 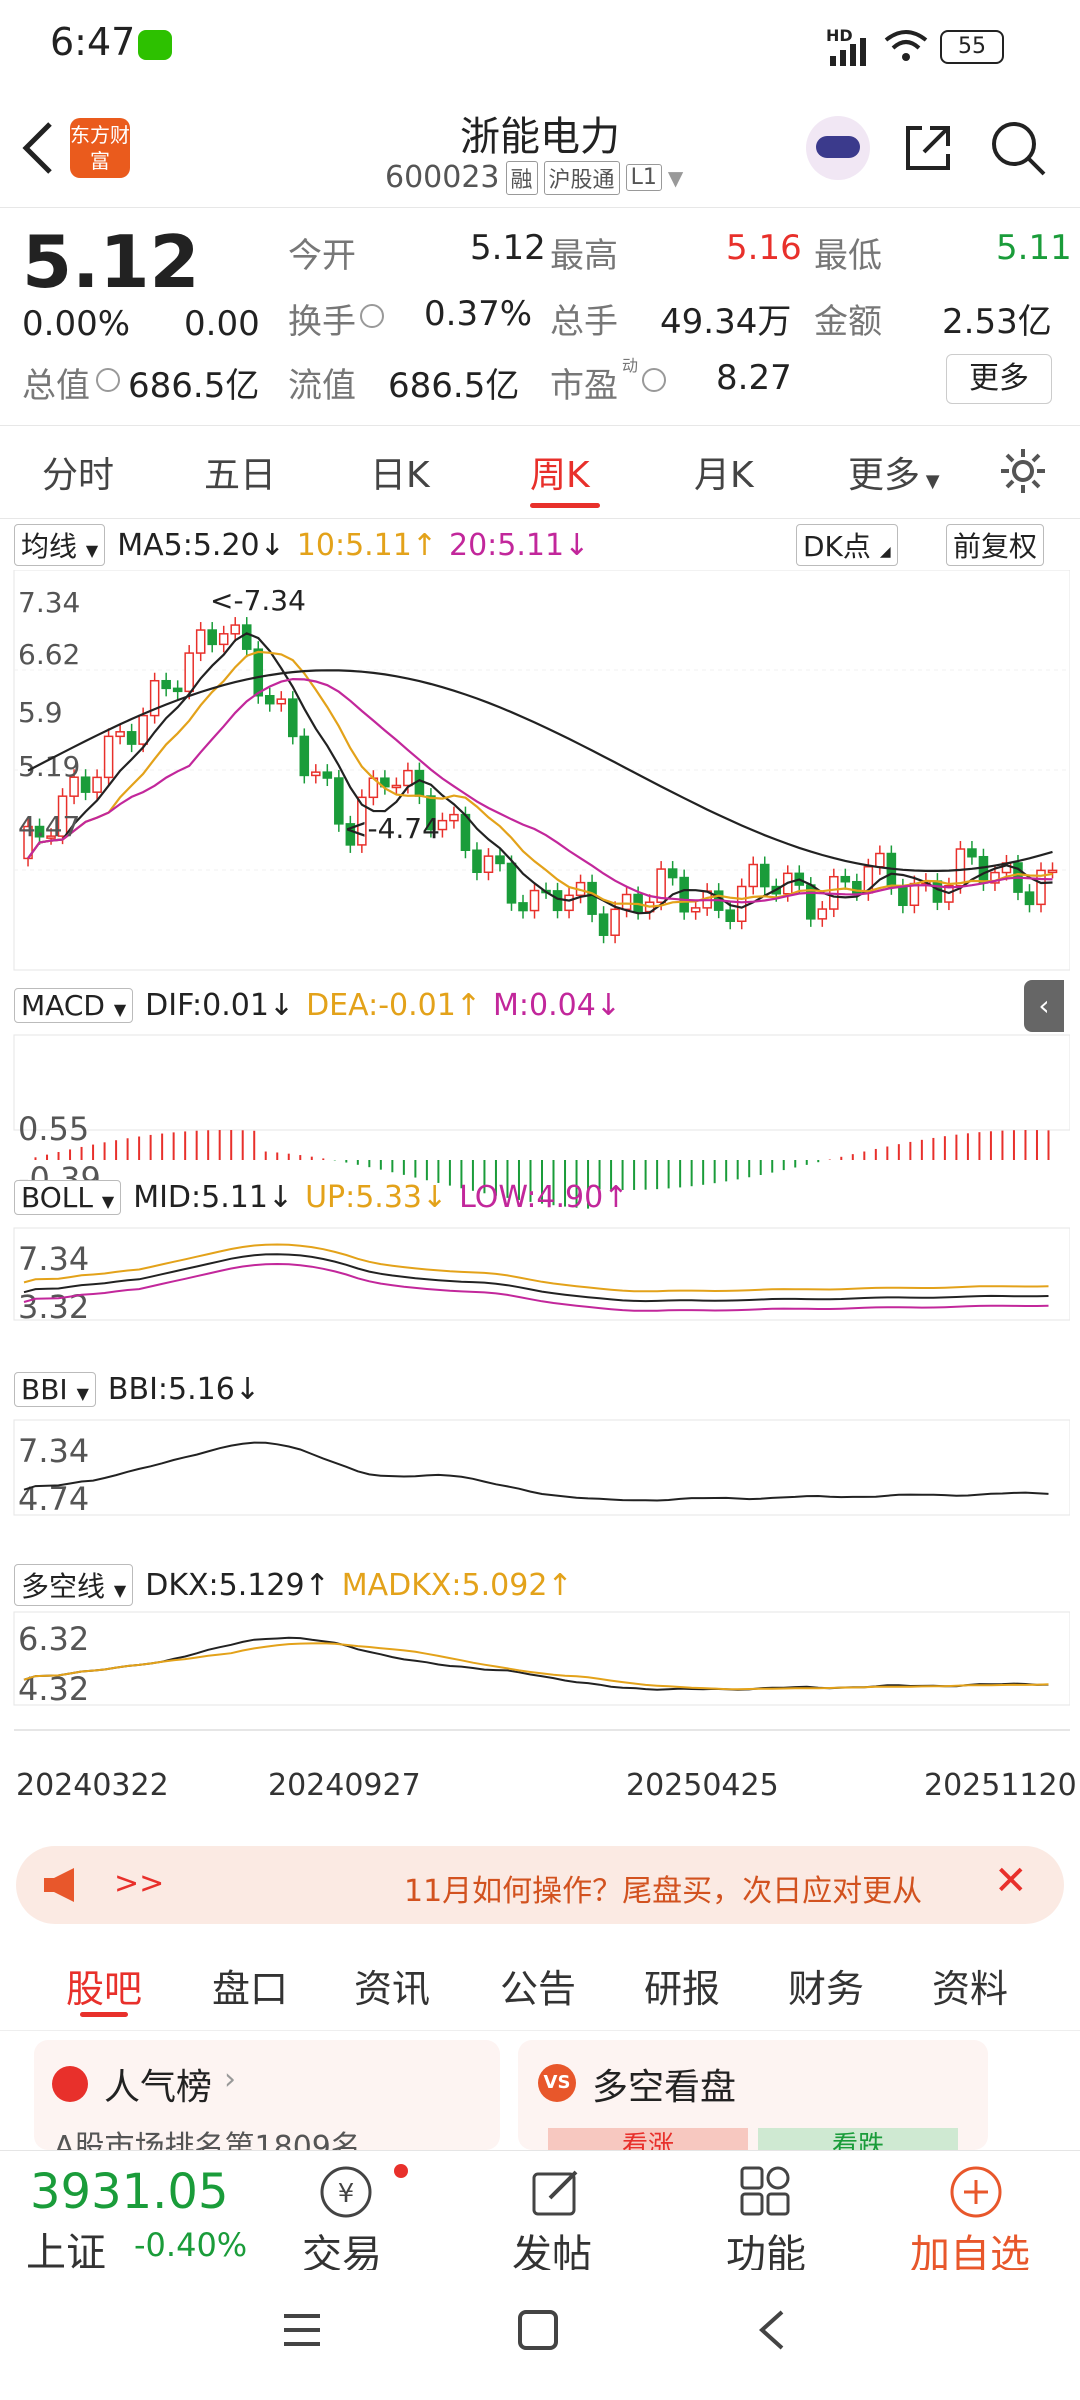 I want to click on amount-label: 金额, so click(x=848, y=322).